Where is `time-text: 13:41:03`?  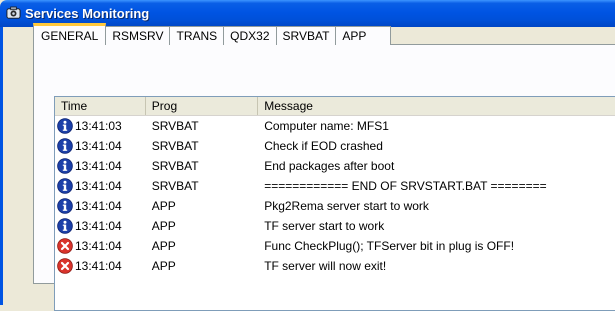
time-text: 13:41:03 is located at coordinates (98, 126).